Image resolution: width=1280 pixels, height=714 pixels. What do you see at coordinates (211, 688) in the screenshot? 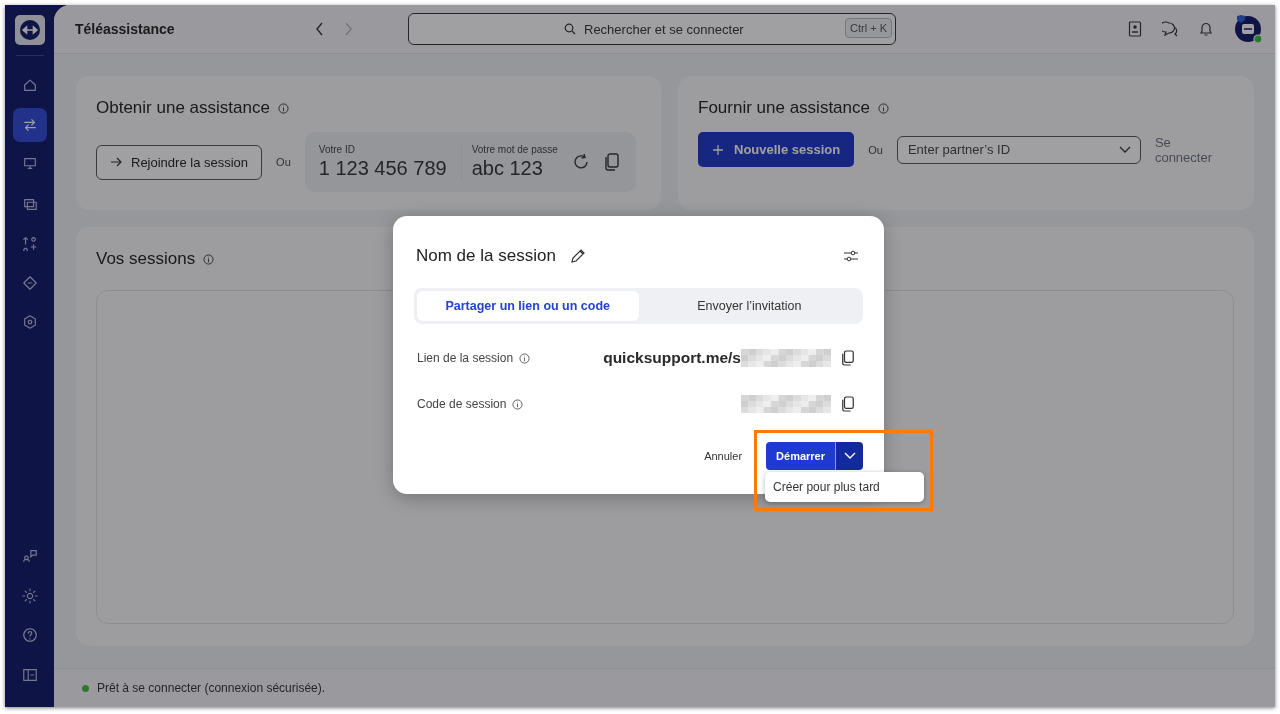
I see `status-text: Prêt à se connecter (connexion sécurisée).` at bounding box center [211, 688].